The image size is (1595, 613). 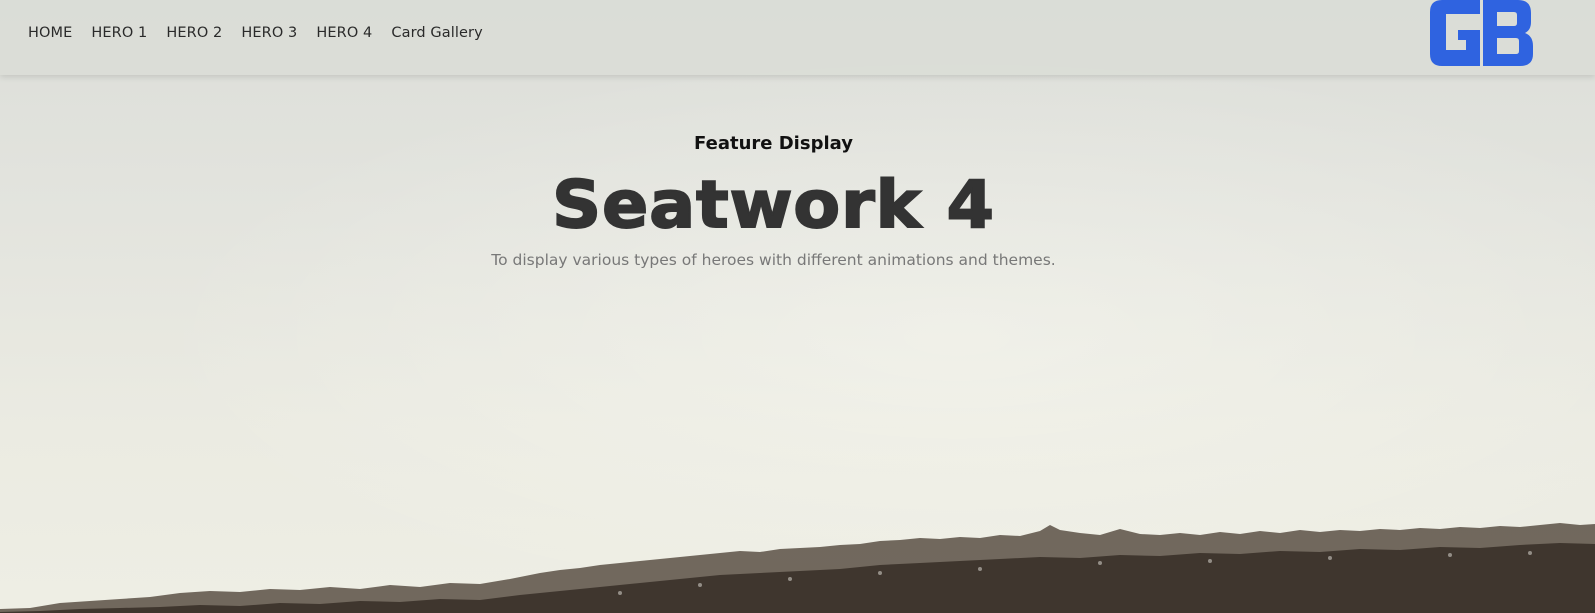 I want to click on nav-item-card-gallery: Card Gallery, so click(x=436, y=32).